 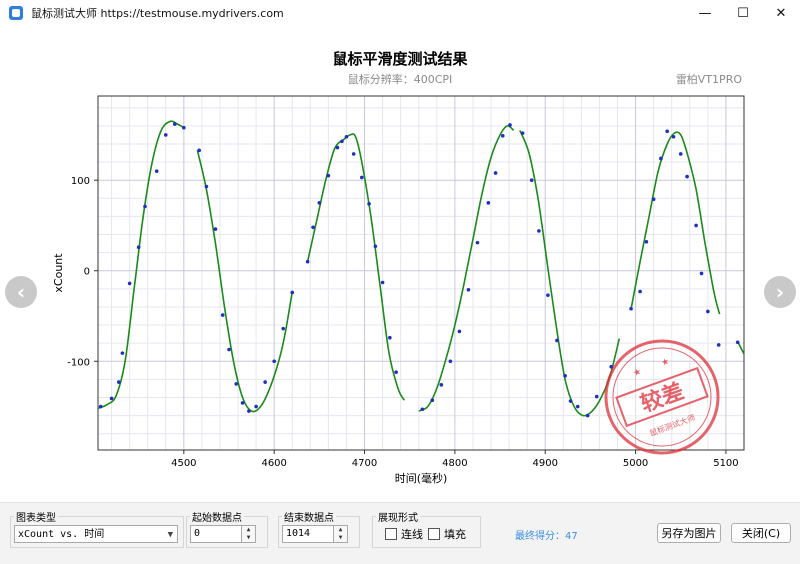 What do you see at coordinates (36, 516) in the screenshot?
I see `chart-type-label: 图表类型` at bounding box center [36, 516].